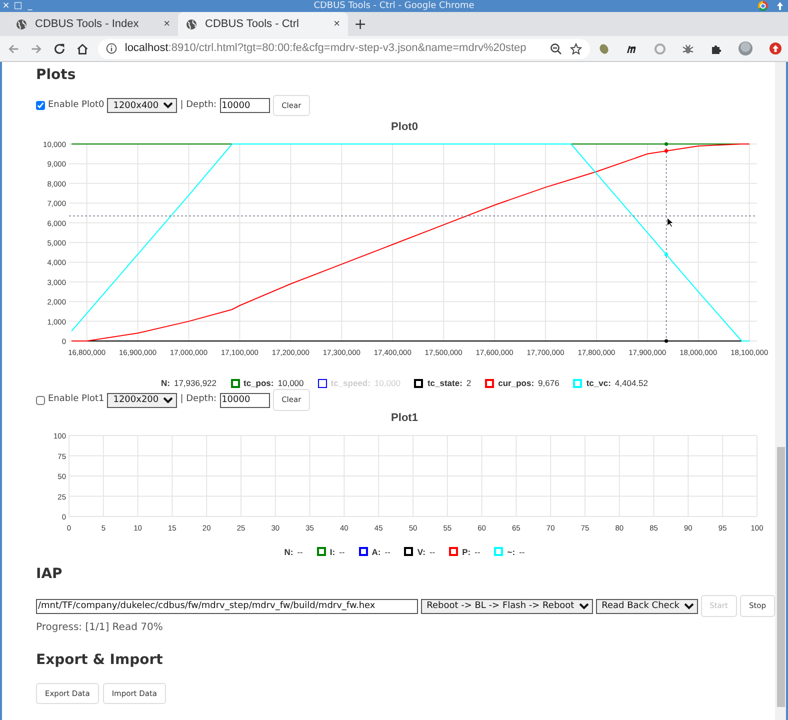  Describe the element at coordinates (775, 48) in the screenshot. I see `update-icon` at that location.